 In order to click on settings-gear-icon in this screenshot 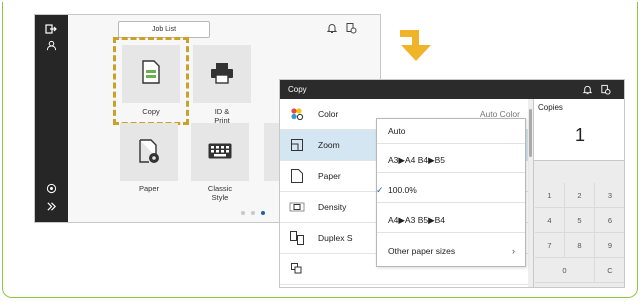, I will do `click(51, 188)`.